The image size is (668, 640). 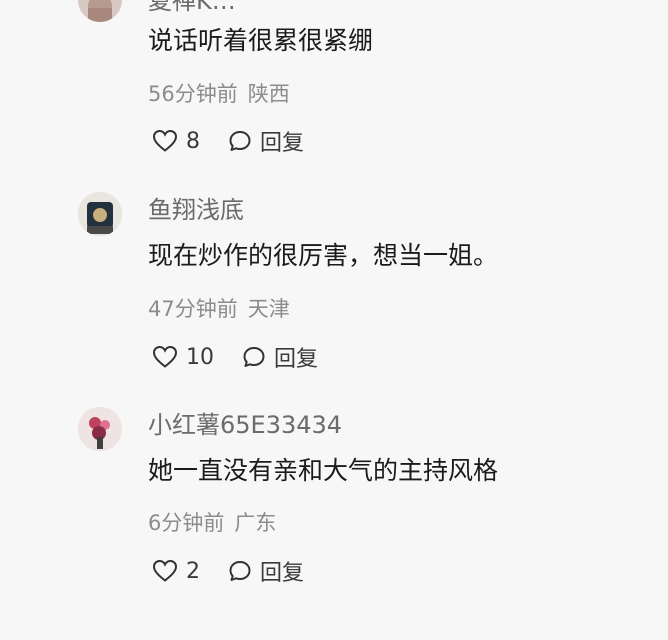 I want to click on like-button: 8, so click(x=176, y=141).